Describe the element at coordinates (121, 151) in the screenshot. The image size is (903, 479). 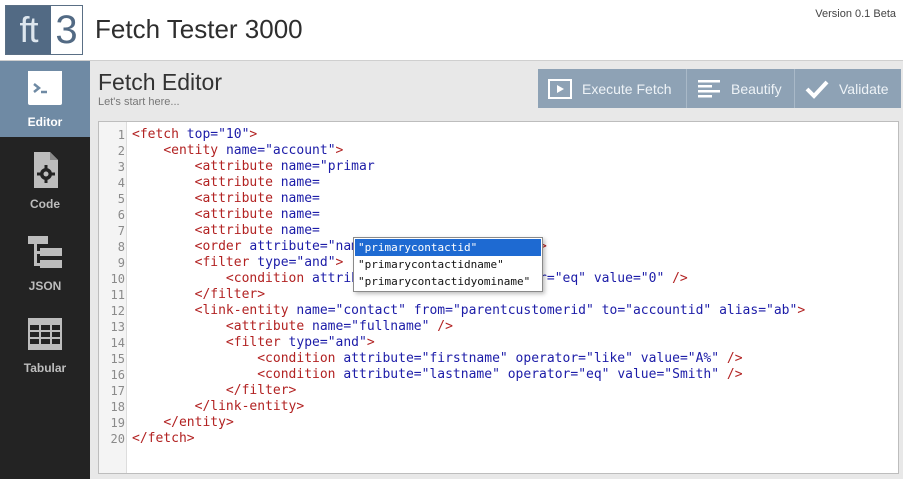
I see `line-number: 2` at that location.